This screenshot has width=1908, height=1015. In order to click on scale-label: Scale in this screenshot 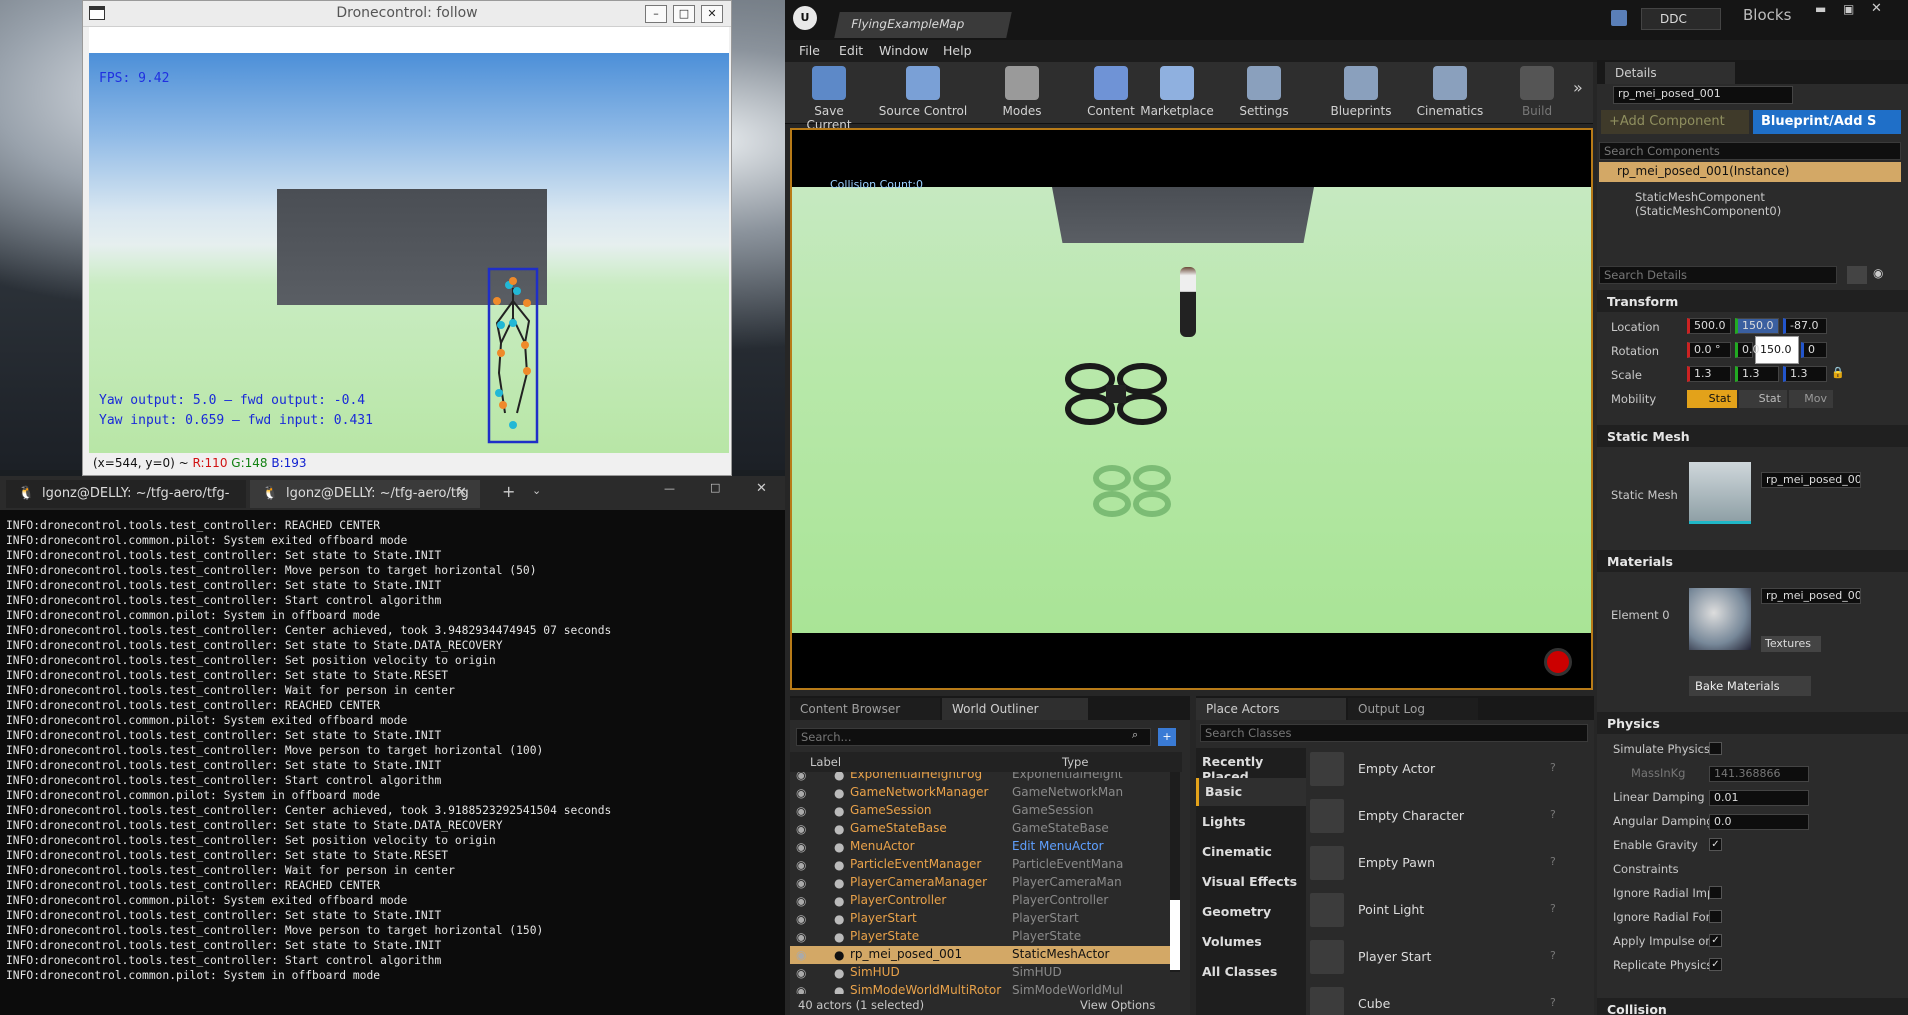, I will do `click(1626, 375)`.